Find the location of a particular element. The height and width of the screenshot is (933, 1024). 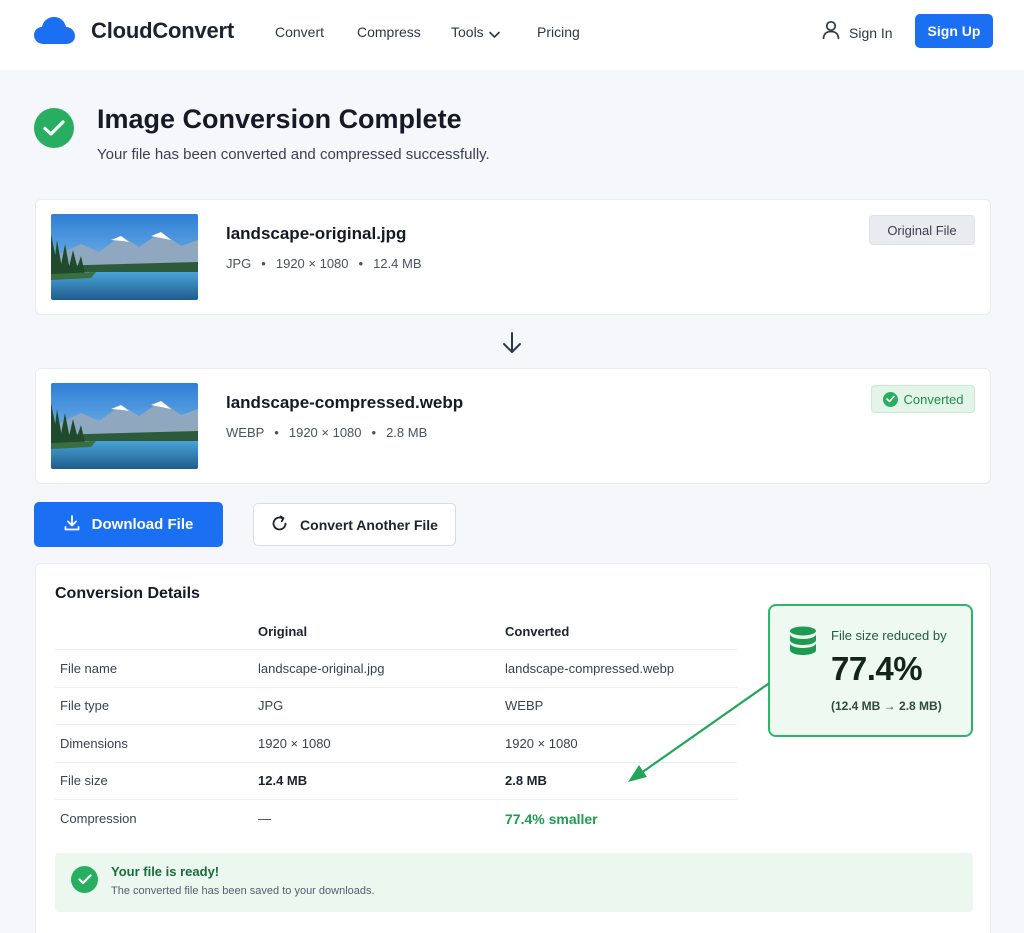

original-file-badge: Original File is located at coordinates (922, 230).